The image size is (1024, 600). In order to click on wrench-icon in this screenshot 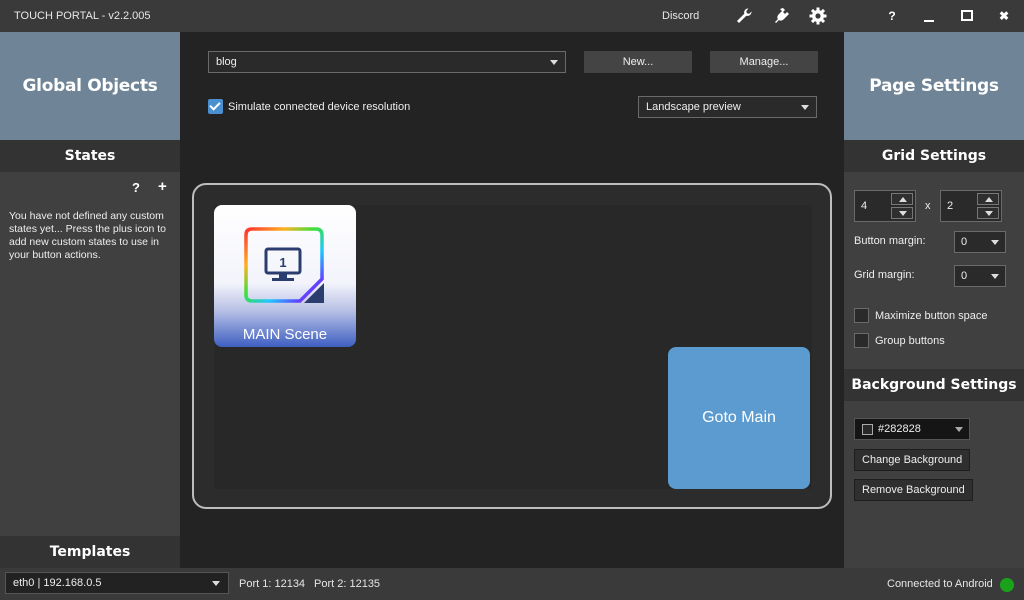, I will do `click(744, 16)`.